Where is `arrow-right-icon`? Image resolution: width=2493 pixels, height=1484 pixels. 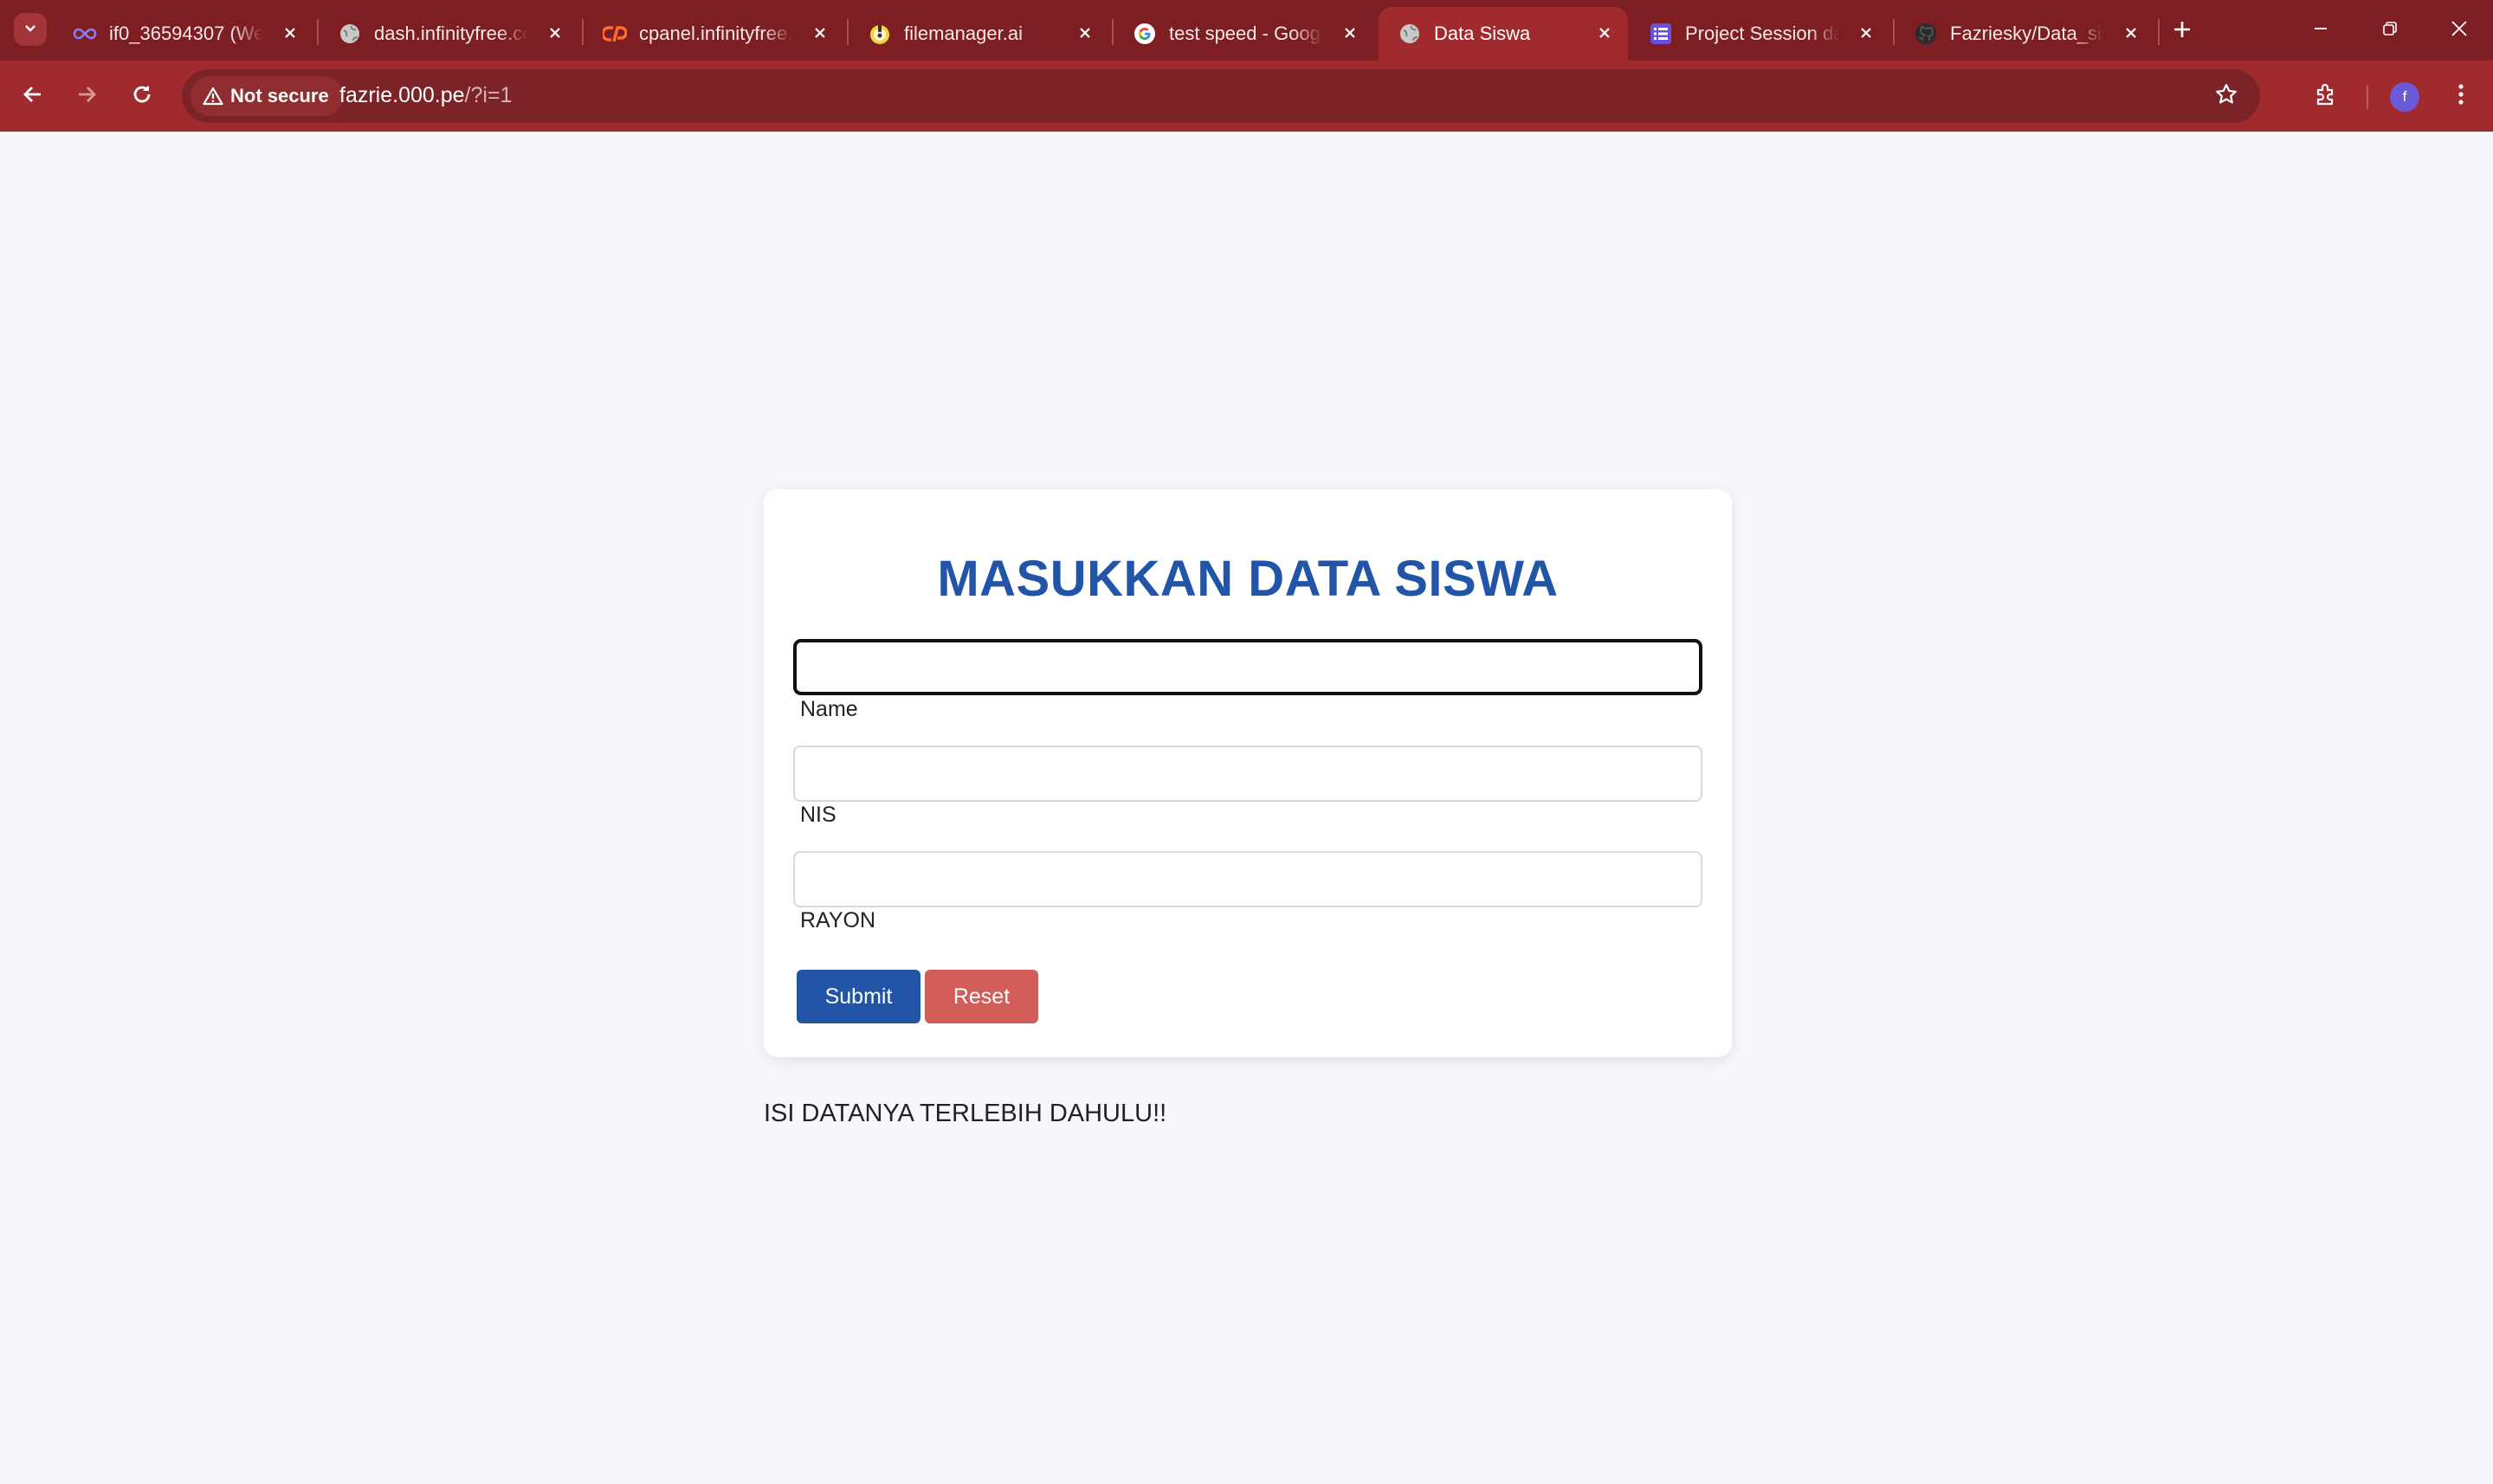 arrow-right-icon is located at coordinates (87, 96).